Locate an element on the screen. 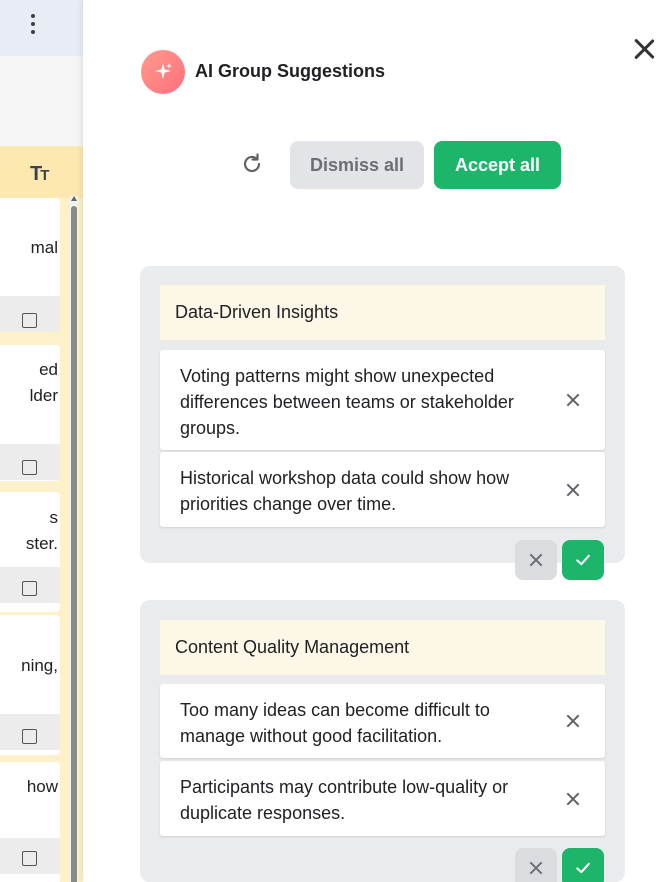 Image resolution: width=667 pixels, height=882 pixels. close-icon is located at coordinates (644, 49).